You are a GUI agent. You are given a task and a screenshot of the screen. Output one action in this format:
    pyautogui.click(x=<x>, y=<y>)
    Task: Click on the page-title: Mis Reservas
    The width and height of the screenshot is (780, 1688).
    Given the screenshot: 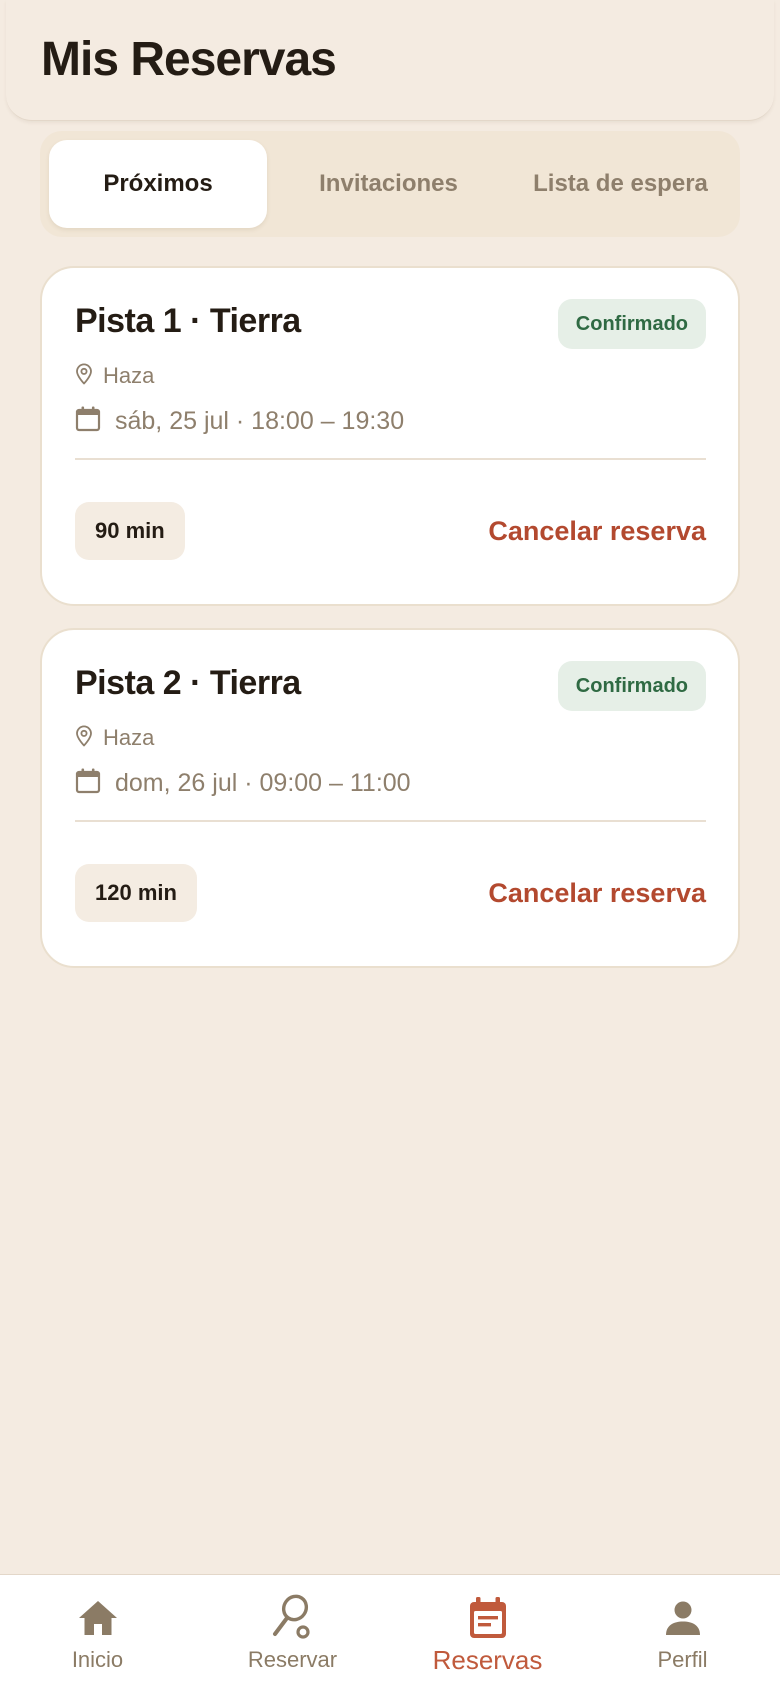 What is the action you would take?
    pyautogui.click(x=189, y=59)
    